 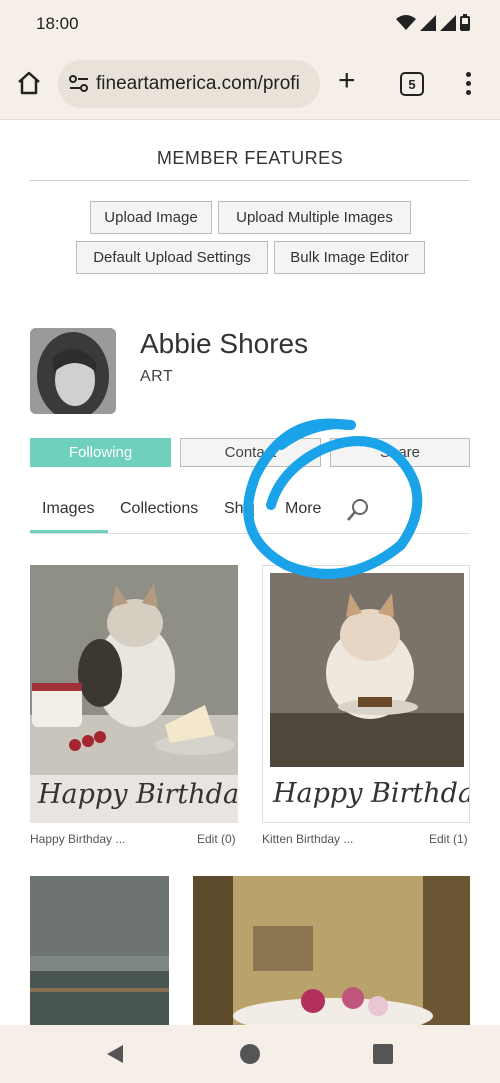 I want to click on url-field: fineartamerica.com/profi, so click(x=189, y=84).